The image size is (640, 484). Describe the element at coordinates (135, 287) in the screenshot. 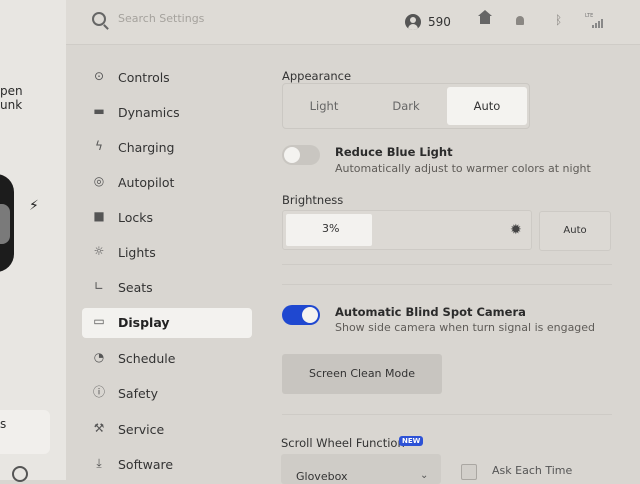

I see `sidebar-item-label: Seats` at that location.